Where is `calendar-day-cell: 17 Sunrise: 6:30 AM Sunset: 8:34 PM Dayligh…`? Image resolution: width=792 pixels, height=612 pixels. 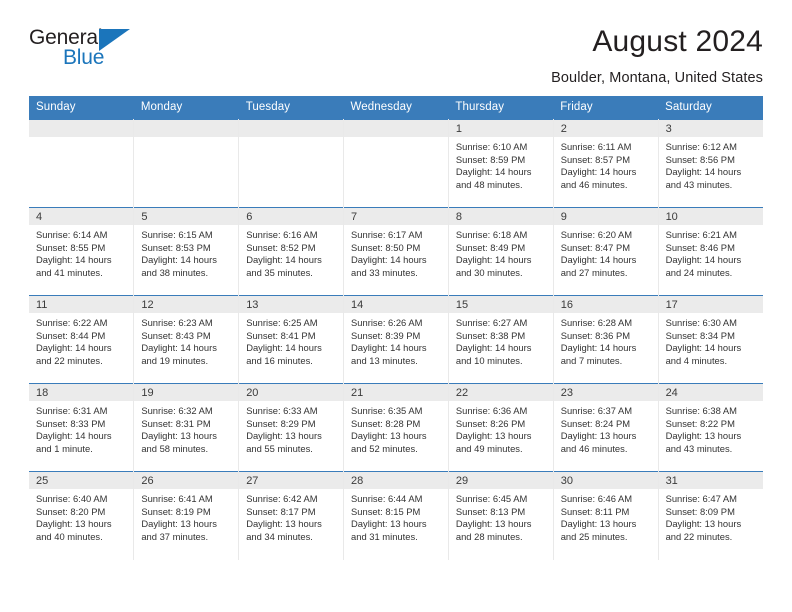
calendar-day-cell: 17 Sunrise: 6:30 AM Sunset: 8:34 PM Dayligh… is located at coordinates (710, 339).